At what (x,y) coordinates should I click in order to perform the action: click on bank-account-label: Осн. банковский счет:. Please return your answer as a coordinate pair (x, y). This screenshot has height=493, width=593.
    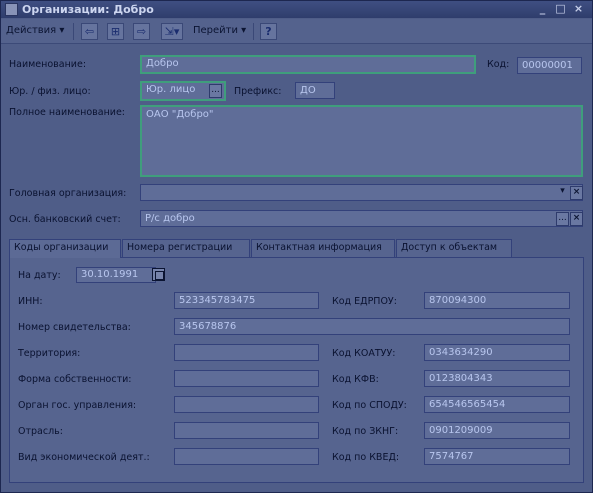
    Looking at the image, I should click on (65, 219).